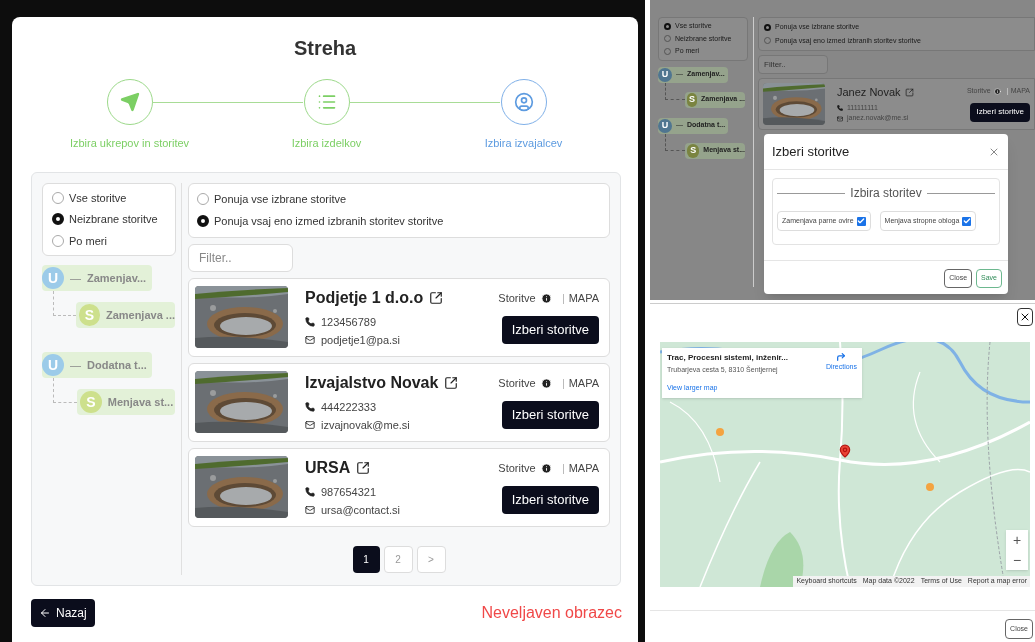 Image resolution: width=1035 pixels, height=642 pixels. I want to click on close-icon, so click(1025, 317).